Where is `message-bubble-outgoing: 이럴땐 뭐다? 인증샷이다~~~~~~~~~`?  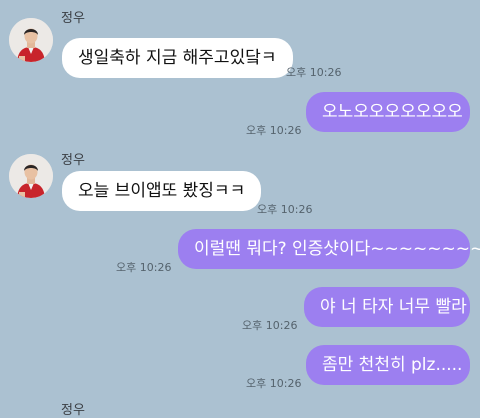 message-bubble-outgoing: 이럴땐 뭐다? 인증샷이다~~~~~~~~~ is located at coordinates (329, 249).